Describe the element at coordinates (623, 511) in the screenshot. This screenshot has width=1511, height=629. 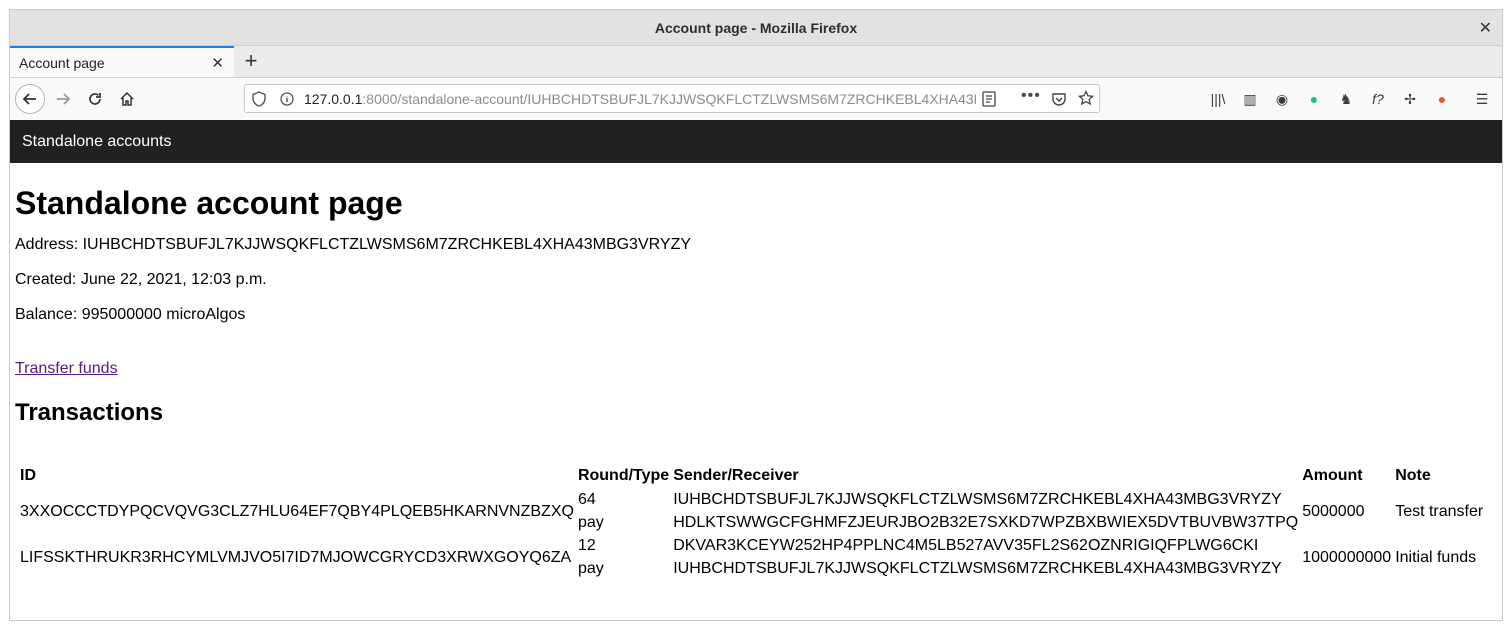
I see `tx-round-type: 64 pay` at that location.